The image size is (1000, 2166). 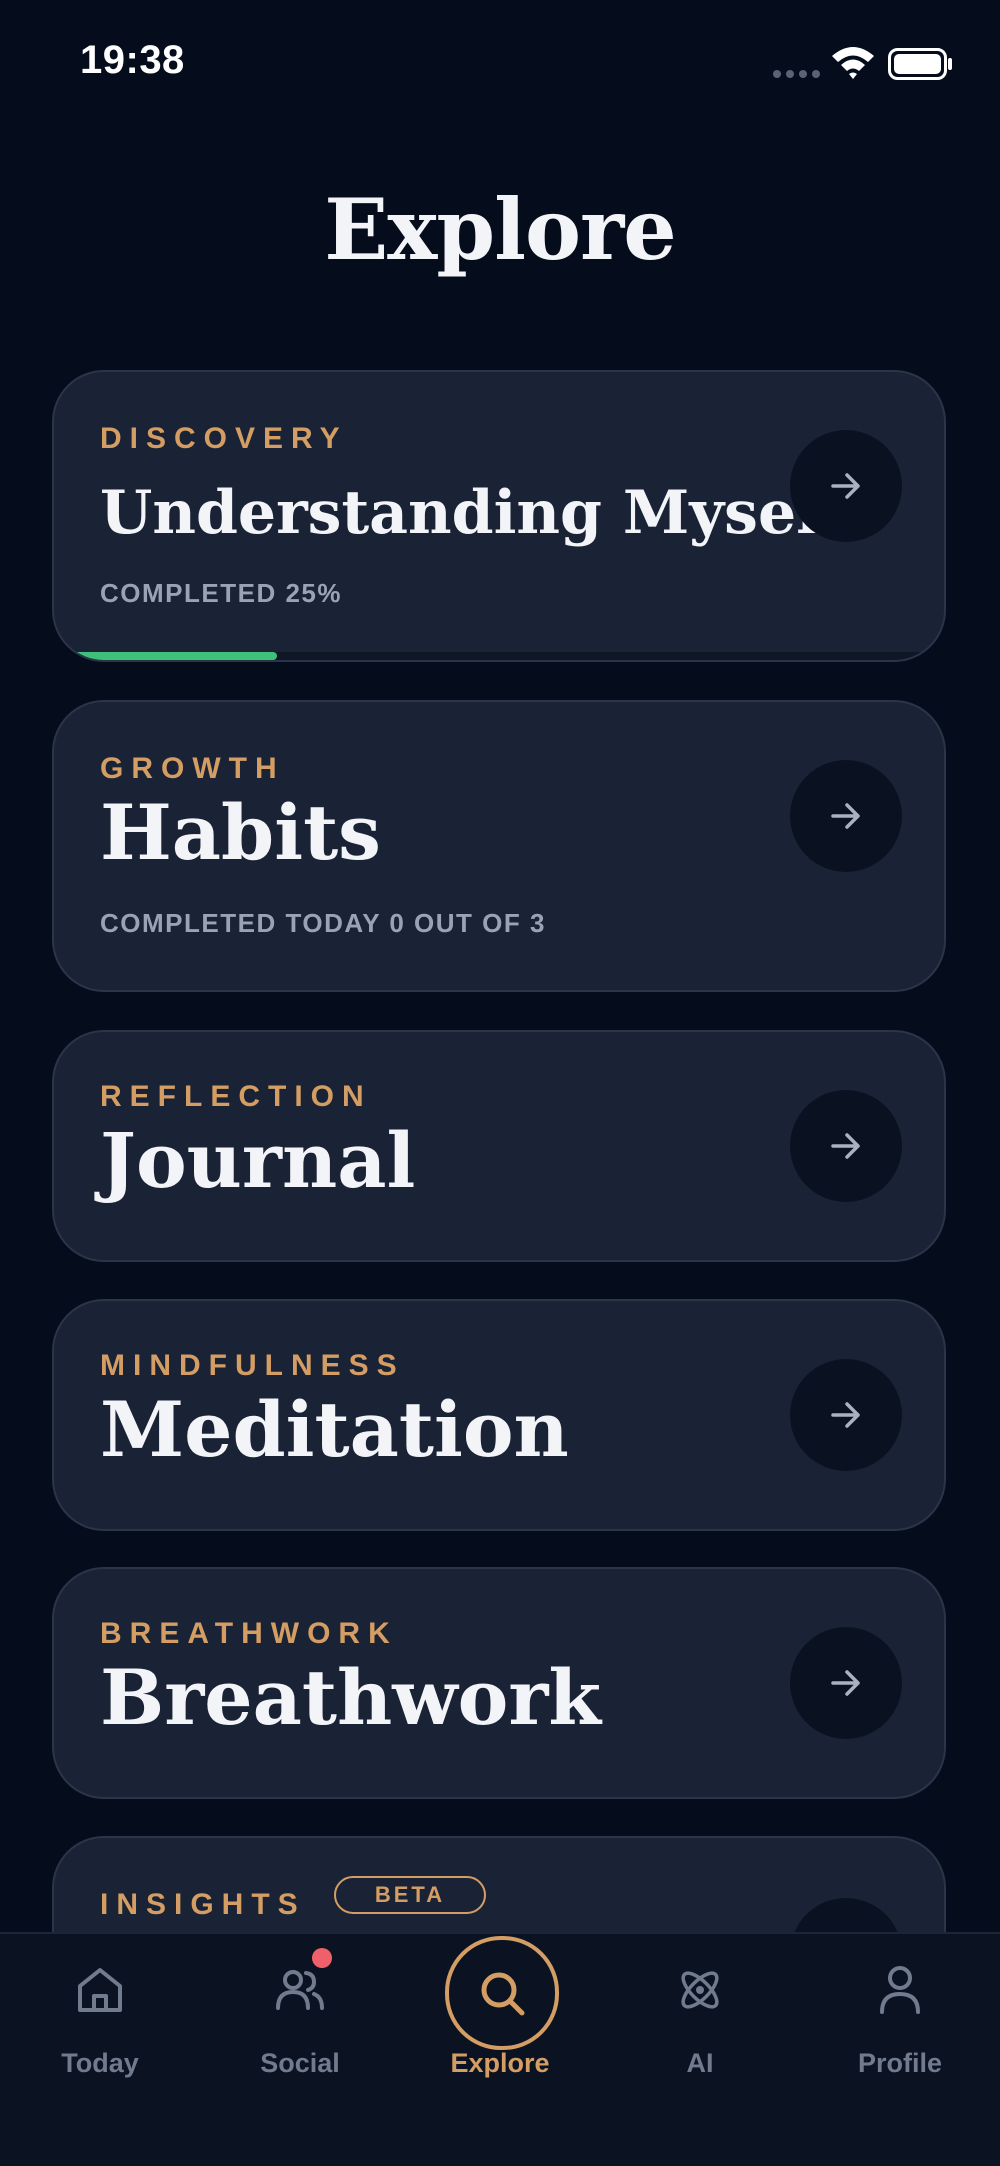 I want to click on card-breathwork: BREATHWORK Breathwork, so click(x=499, y=1683).